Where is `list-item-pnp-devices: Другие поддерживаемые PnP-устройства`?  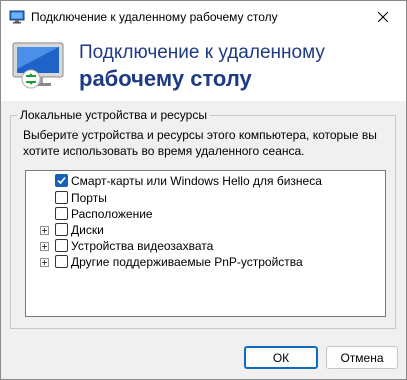 list-item-pnp-devices: Другие поддерживаемые PnP-устройства is located at coordinates (203, 262).